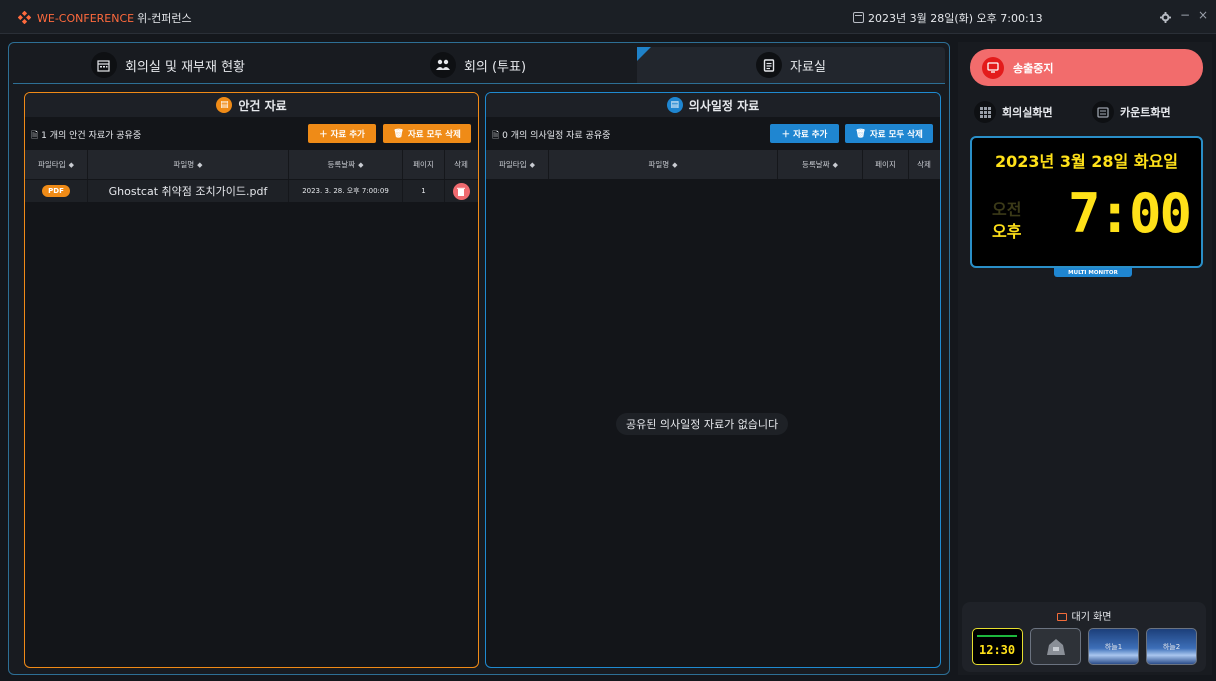  I want to click on agenda-share-count: 🗎 1 개의 안건 자료가 공유중, so click(86, 136).